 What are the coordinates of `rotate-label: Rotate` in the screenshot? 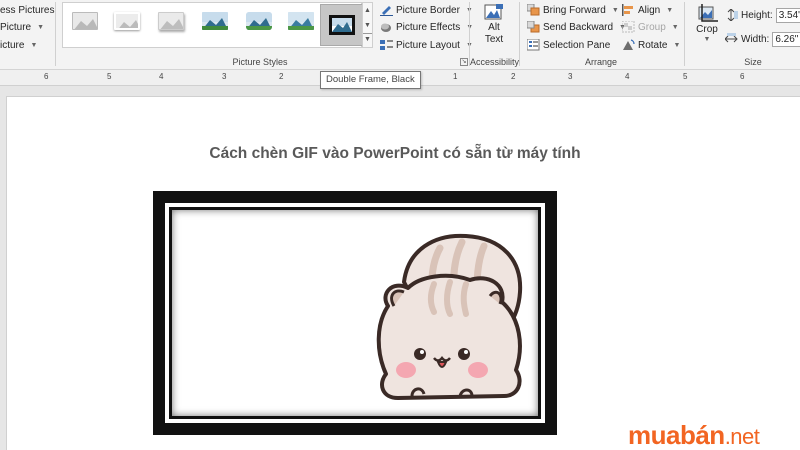 It's located at (653, 45).